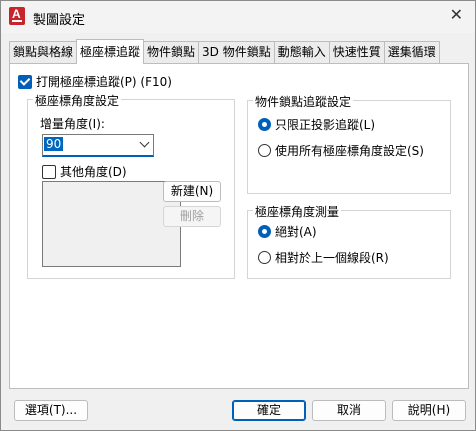  I want to click on additional-angles-checkbox: 其他角度(D), so click(84, 171).